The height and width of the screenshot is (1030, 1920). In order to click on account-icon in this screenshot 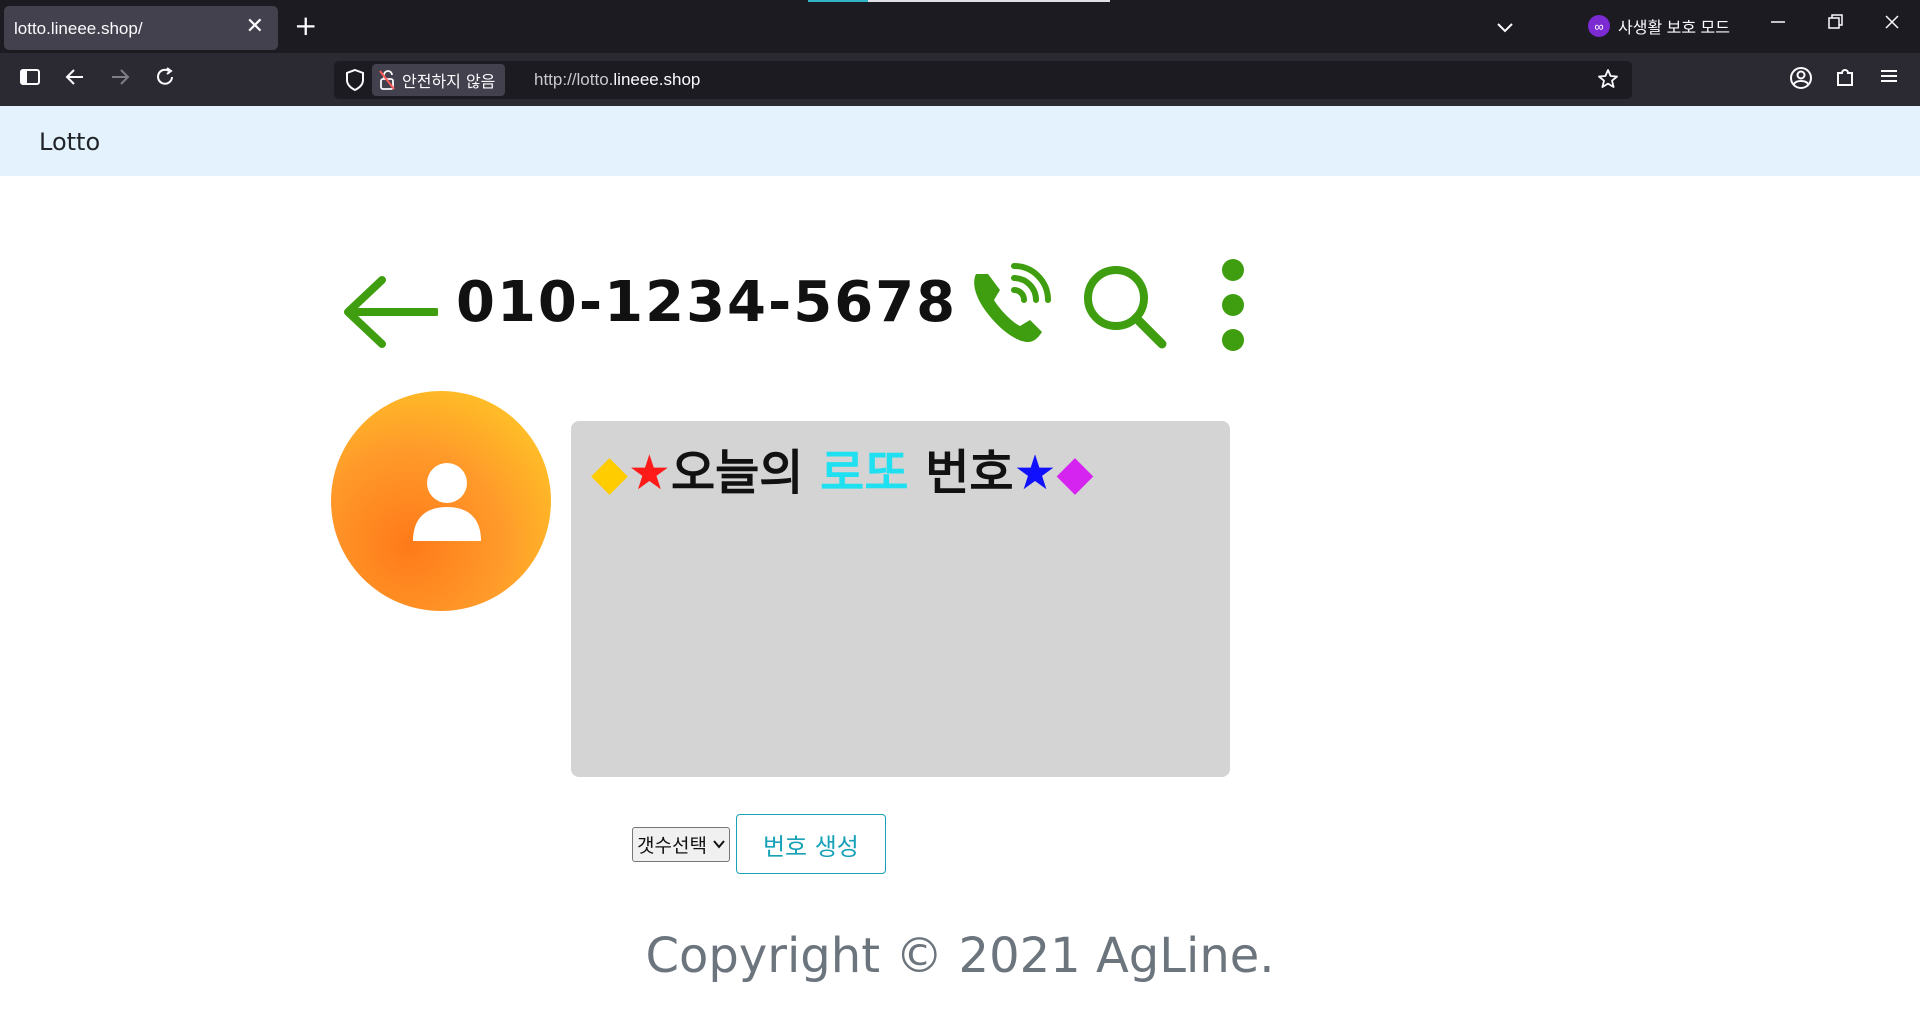, I will do `click(1801, 78)`.